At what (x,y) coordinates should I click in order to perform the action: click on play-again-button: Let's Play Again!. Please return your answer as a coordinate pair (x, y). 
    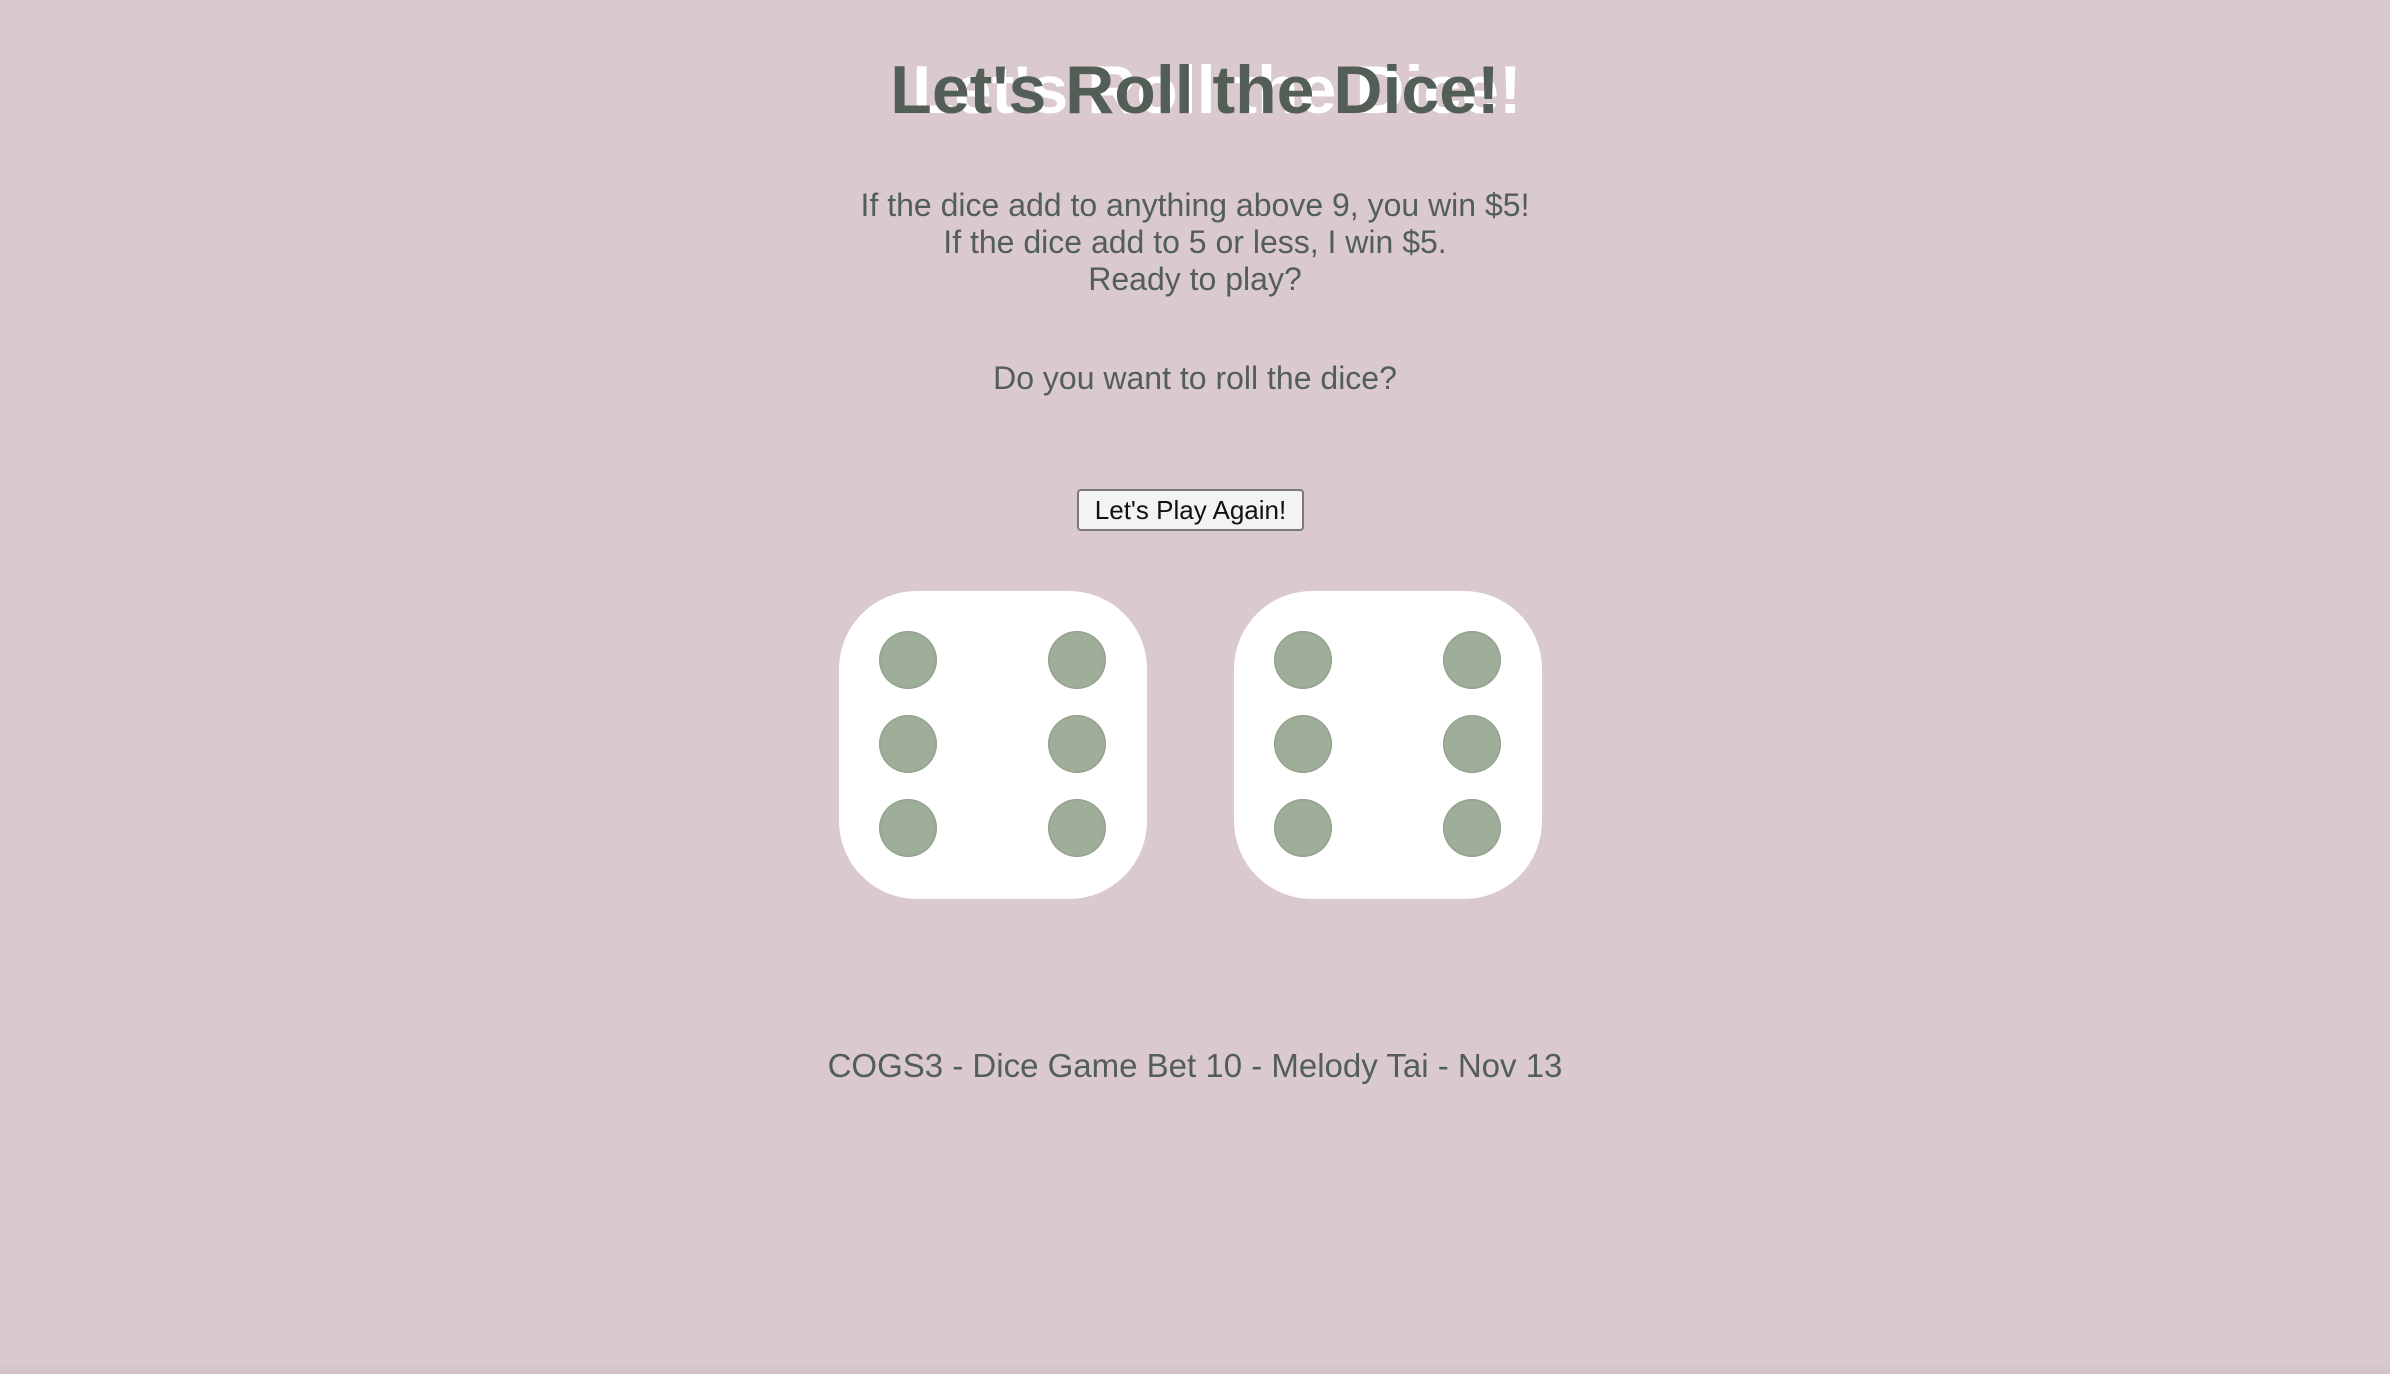
    Looking at the image, I should click on (1190, 510).